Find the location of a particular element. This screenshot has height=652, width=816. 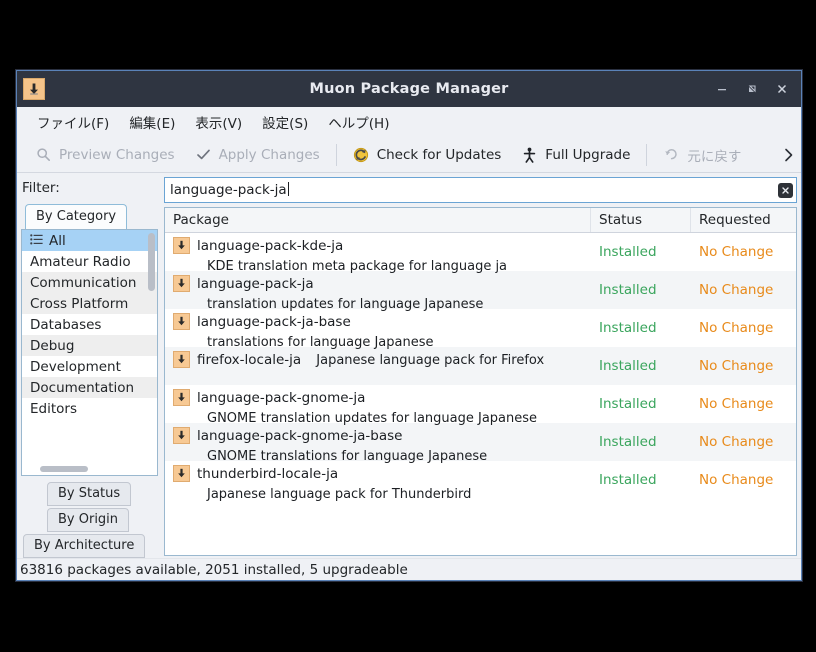

preview-changes-button: Preview Changes is located at coordinates (105, 154).